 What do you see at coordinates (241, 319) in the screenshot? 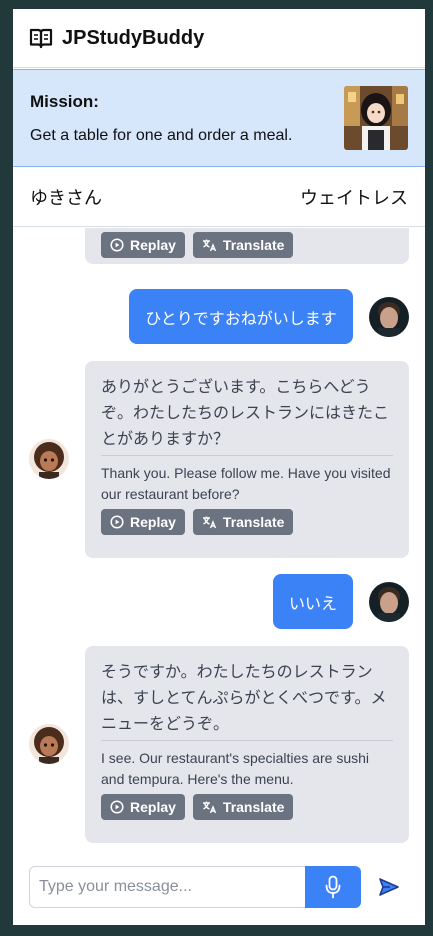
I see `user-message-text: ひとりですおねがいします` at bounding box center [241, 319].